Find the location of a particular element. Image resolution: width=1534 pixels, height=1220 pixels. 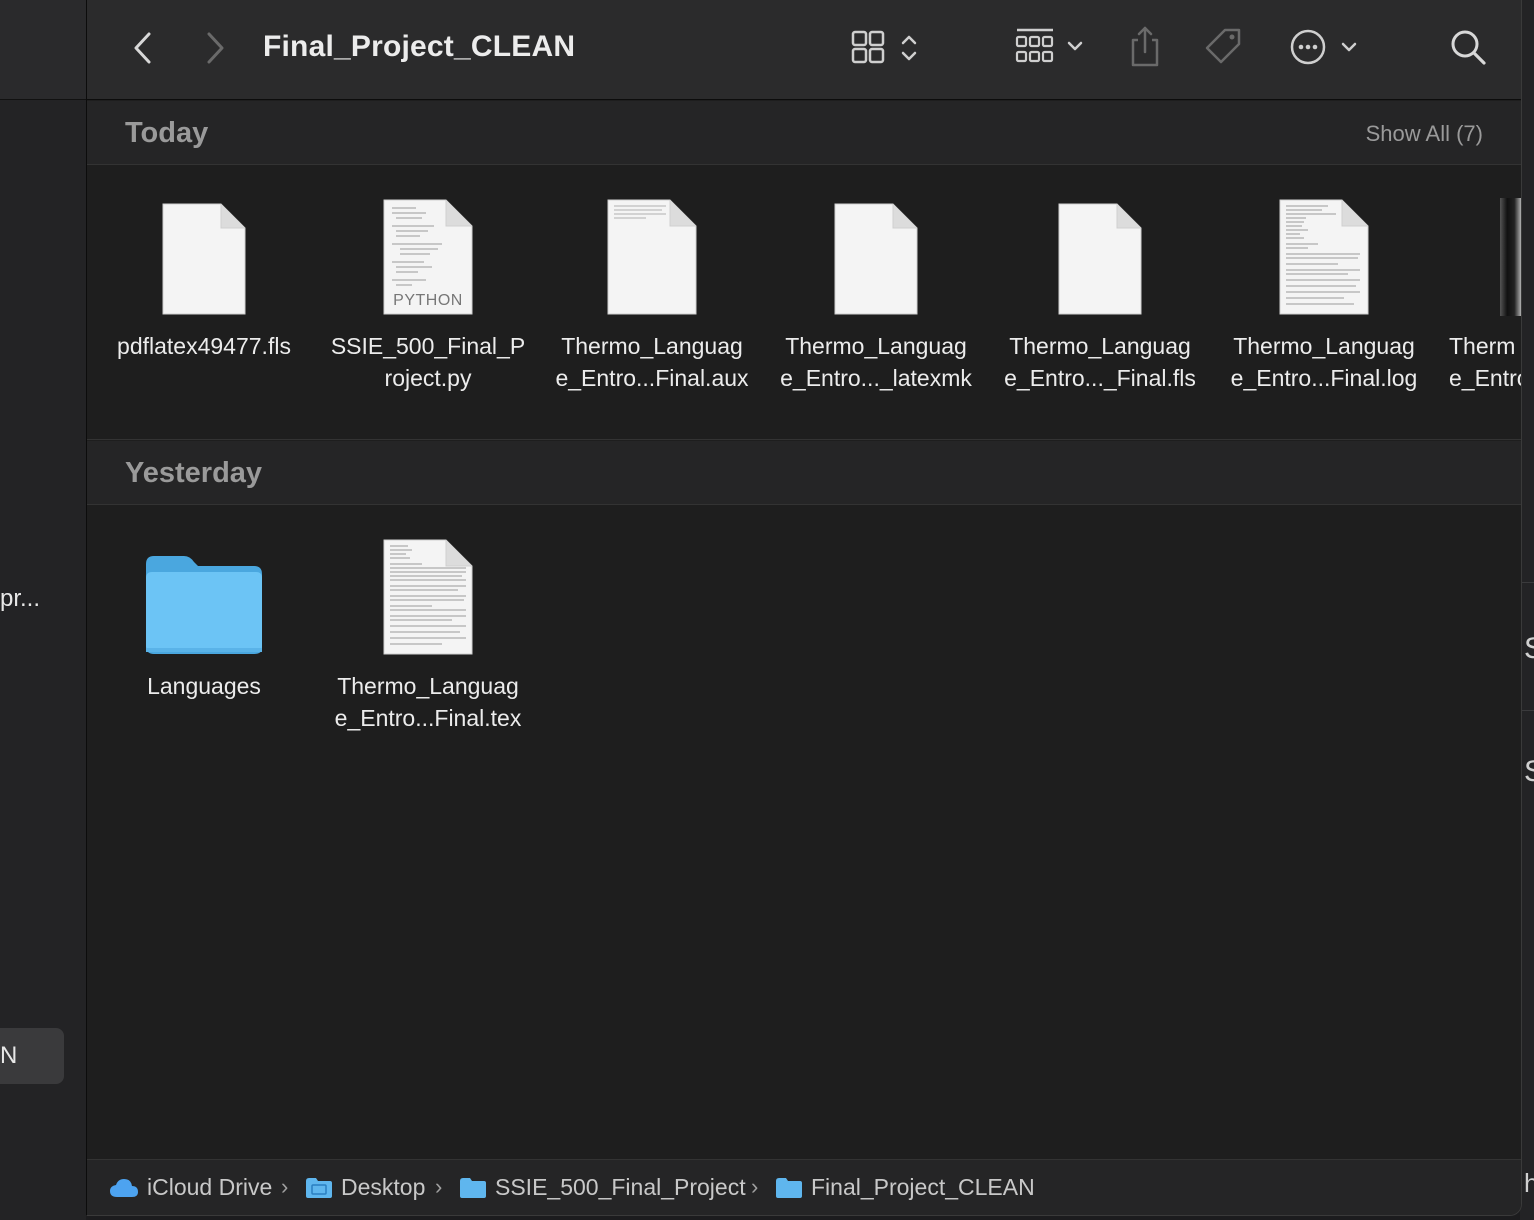

pdf-file-icon is located at coordinates (1510, 257).